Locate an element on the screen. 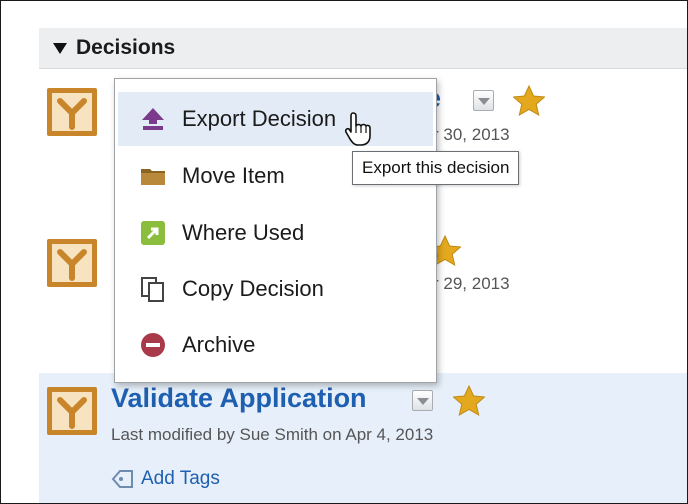 This screenshot has height=504, width=688. folder-icon is located at coordinates (153, 177).